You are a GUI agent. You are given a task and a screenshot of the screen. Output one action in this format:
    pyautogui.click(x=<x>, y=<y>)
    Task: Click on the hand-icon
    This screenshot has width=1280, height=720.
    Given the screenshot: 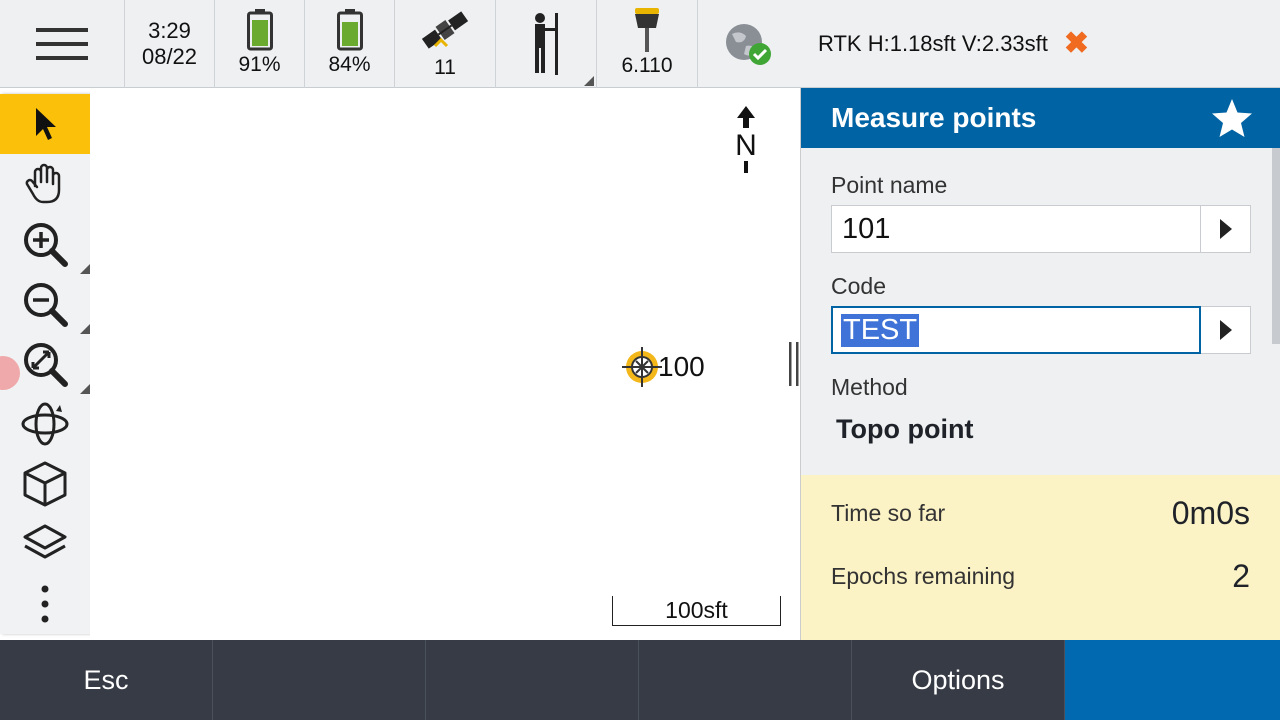 What is the action you would take?
    pyautogui.click(x=43, y=183)
    